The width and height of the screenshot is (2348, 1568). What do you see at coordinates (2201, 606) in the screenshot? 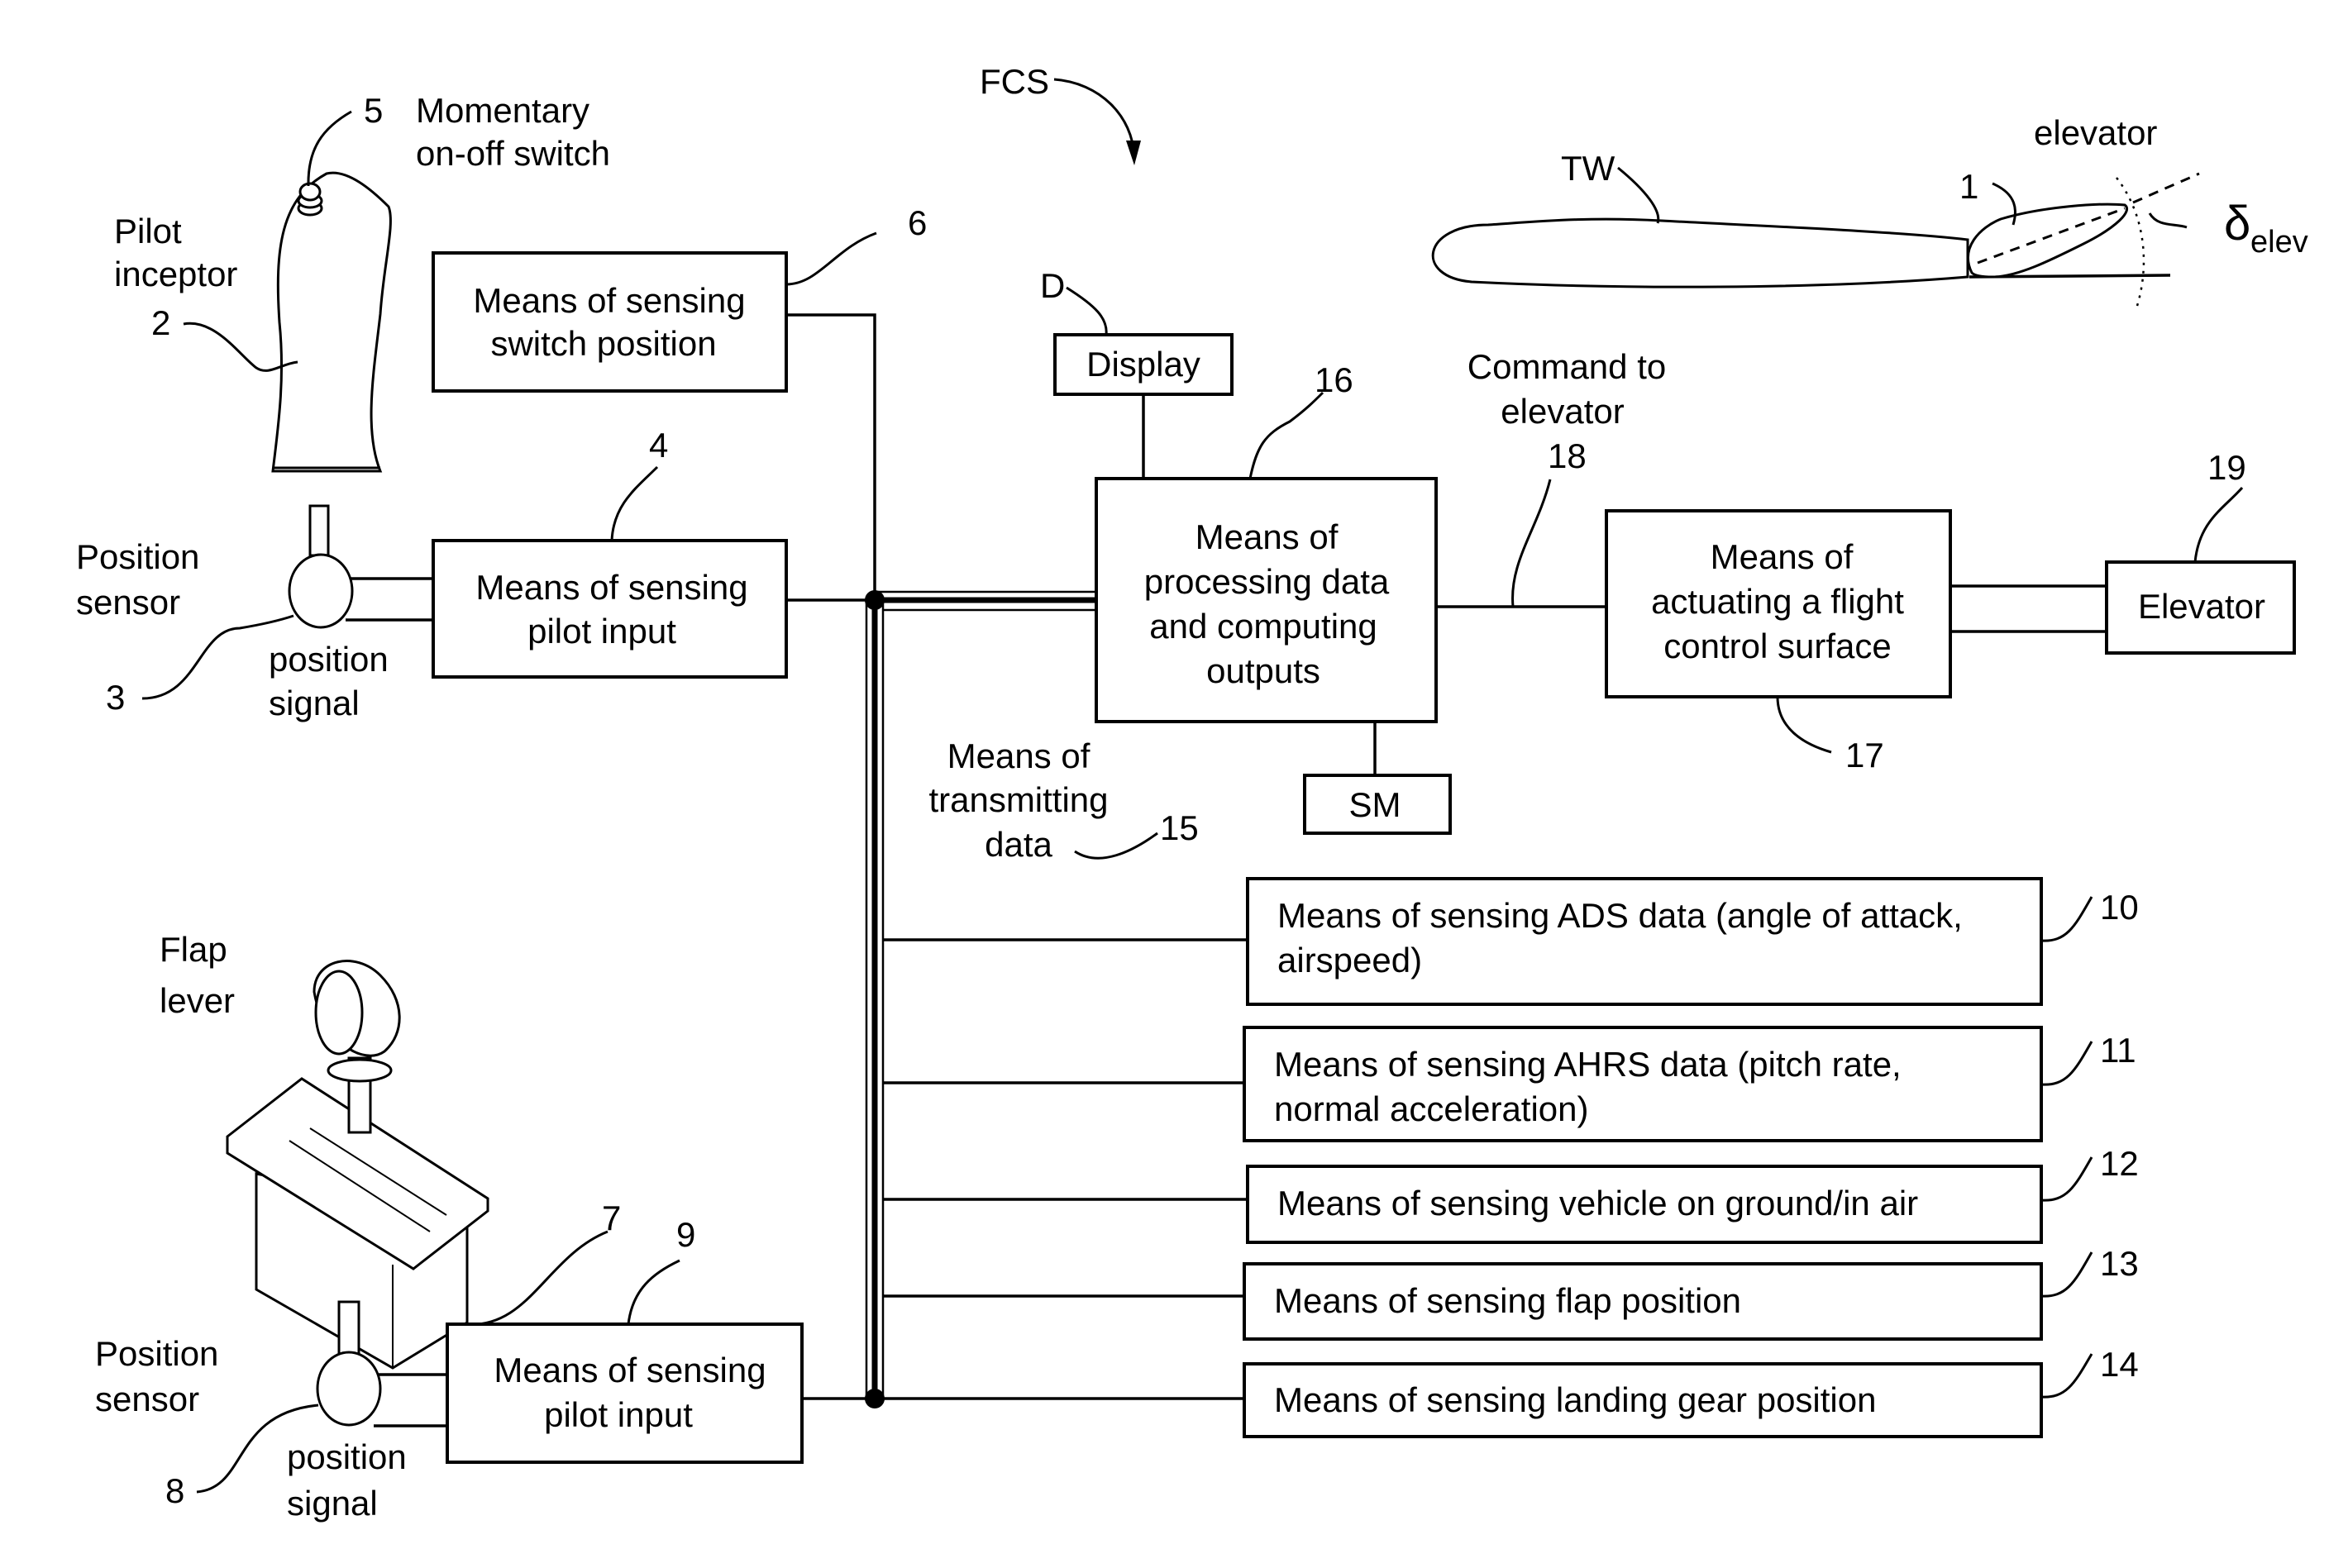
I see `elevator-box-label: Elevator` at bounding box center [2201, 606].